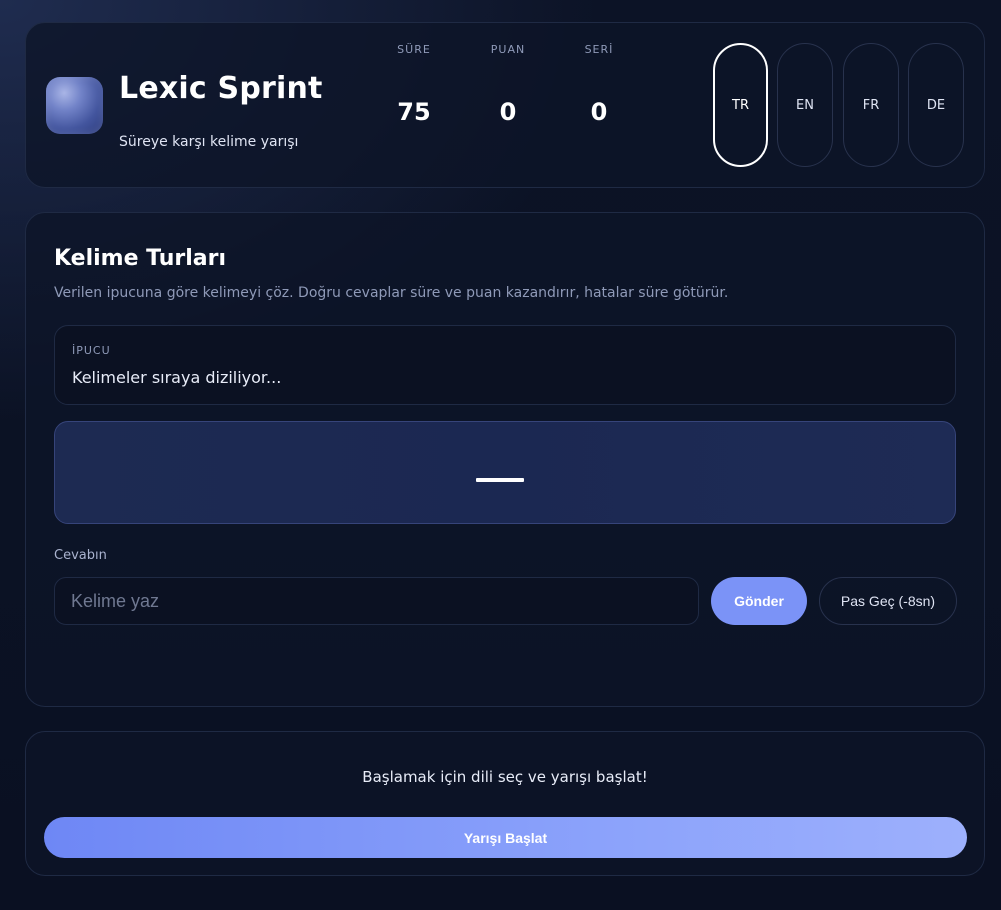 The image size is (1001, 910). I want to click on stat-time-value: 75, so click(414, 112).